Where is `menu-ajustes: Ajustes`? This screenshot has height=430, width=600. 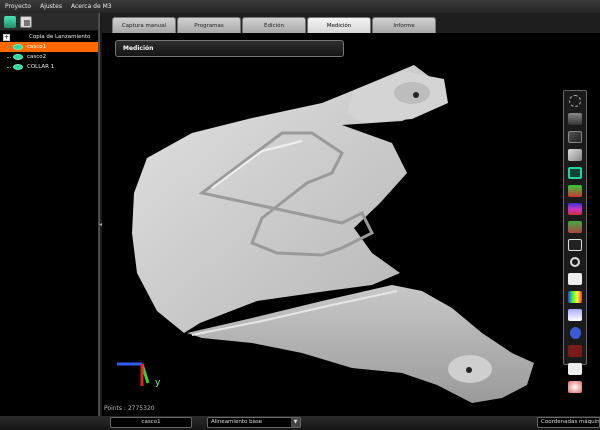
menu-ajustes: Ajustes is located at coordinates (51, 6).